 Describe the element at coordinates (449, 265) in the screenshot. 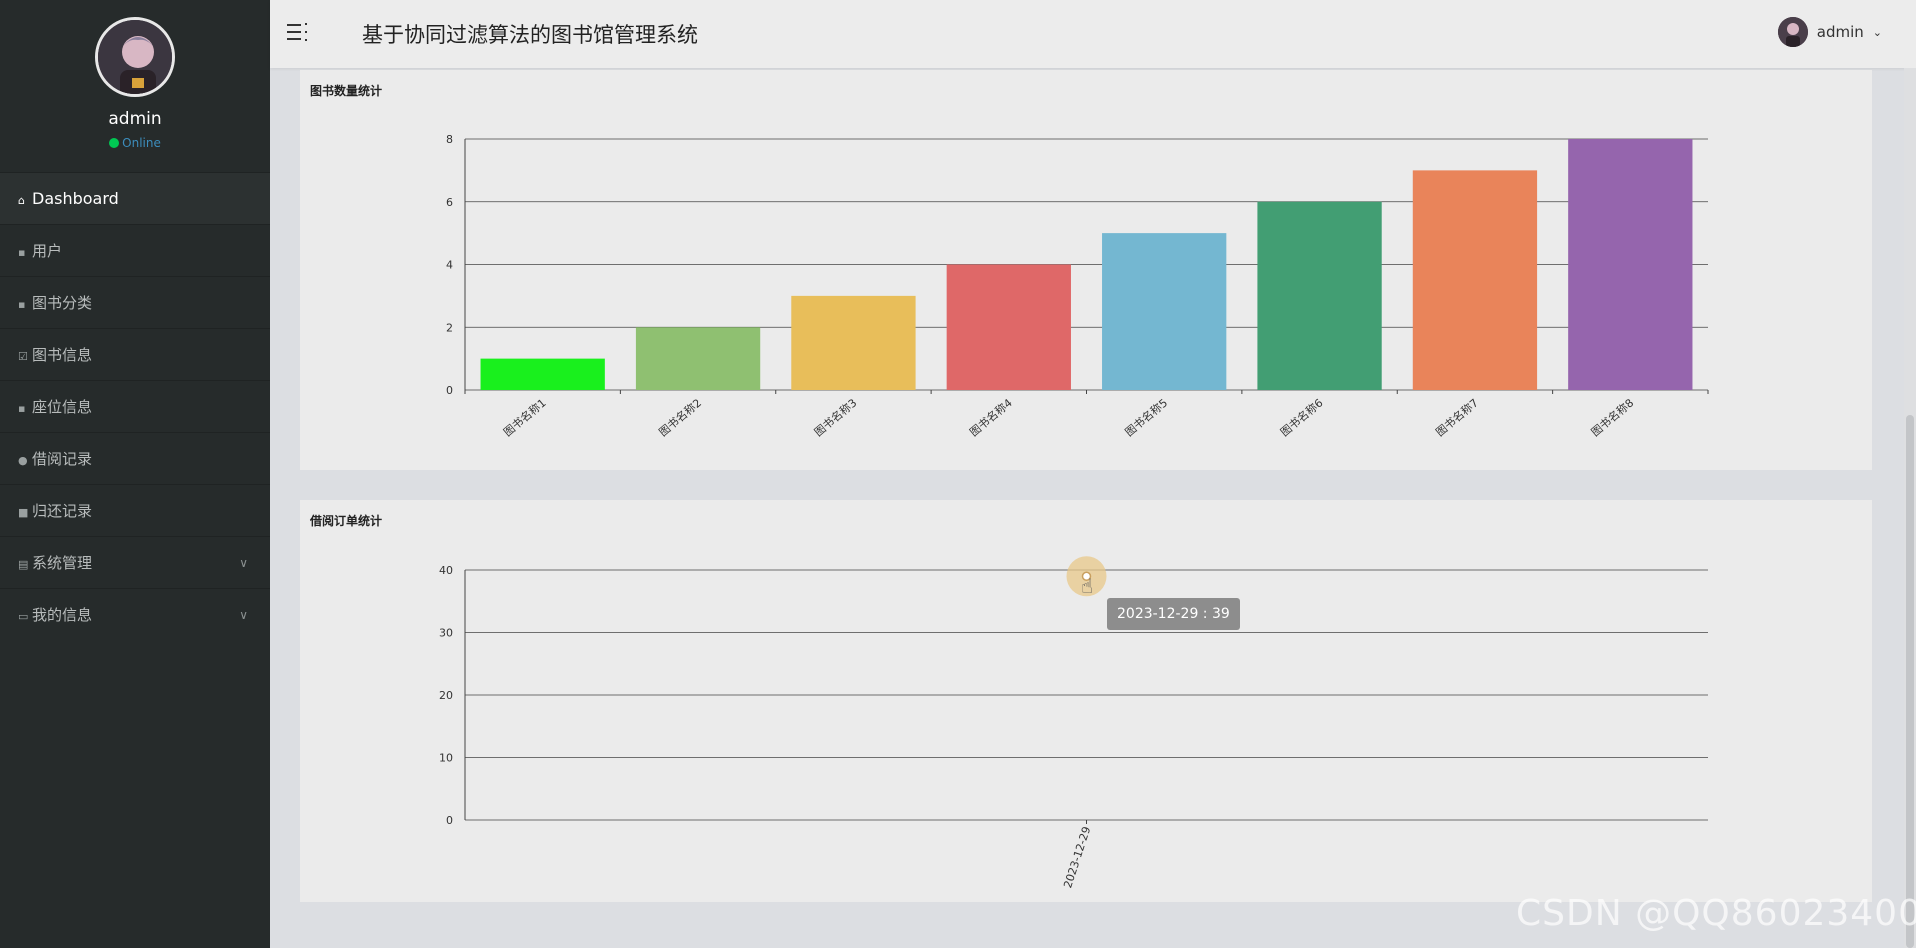

I see `y-tick-label: 4` at that location.